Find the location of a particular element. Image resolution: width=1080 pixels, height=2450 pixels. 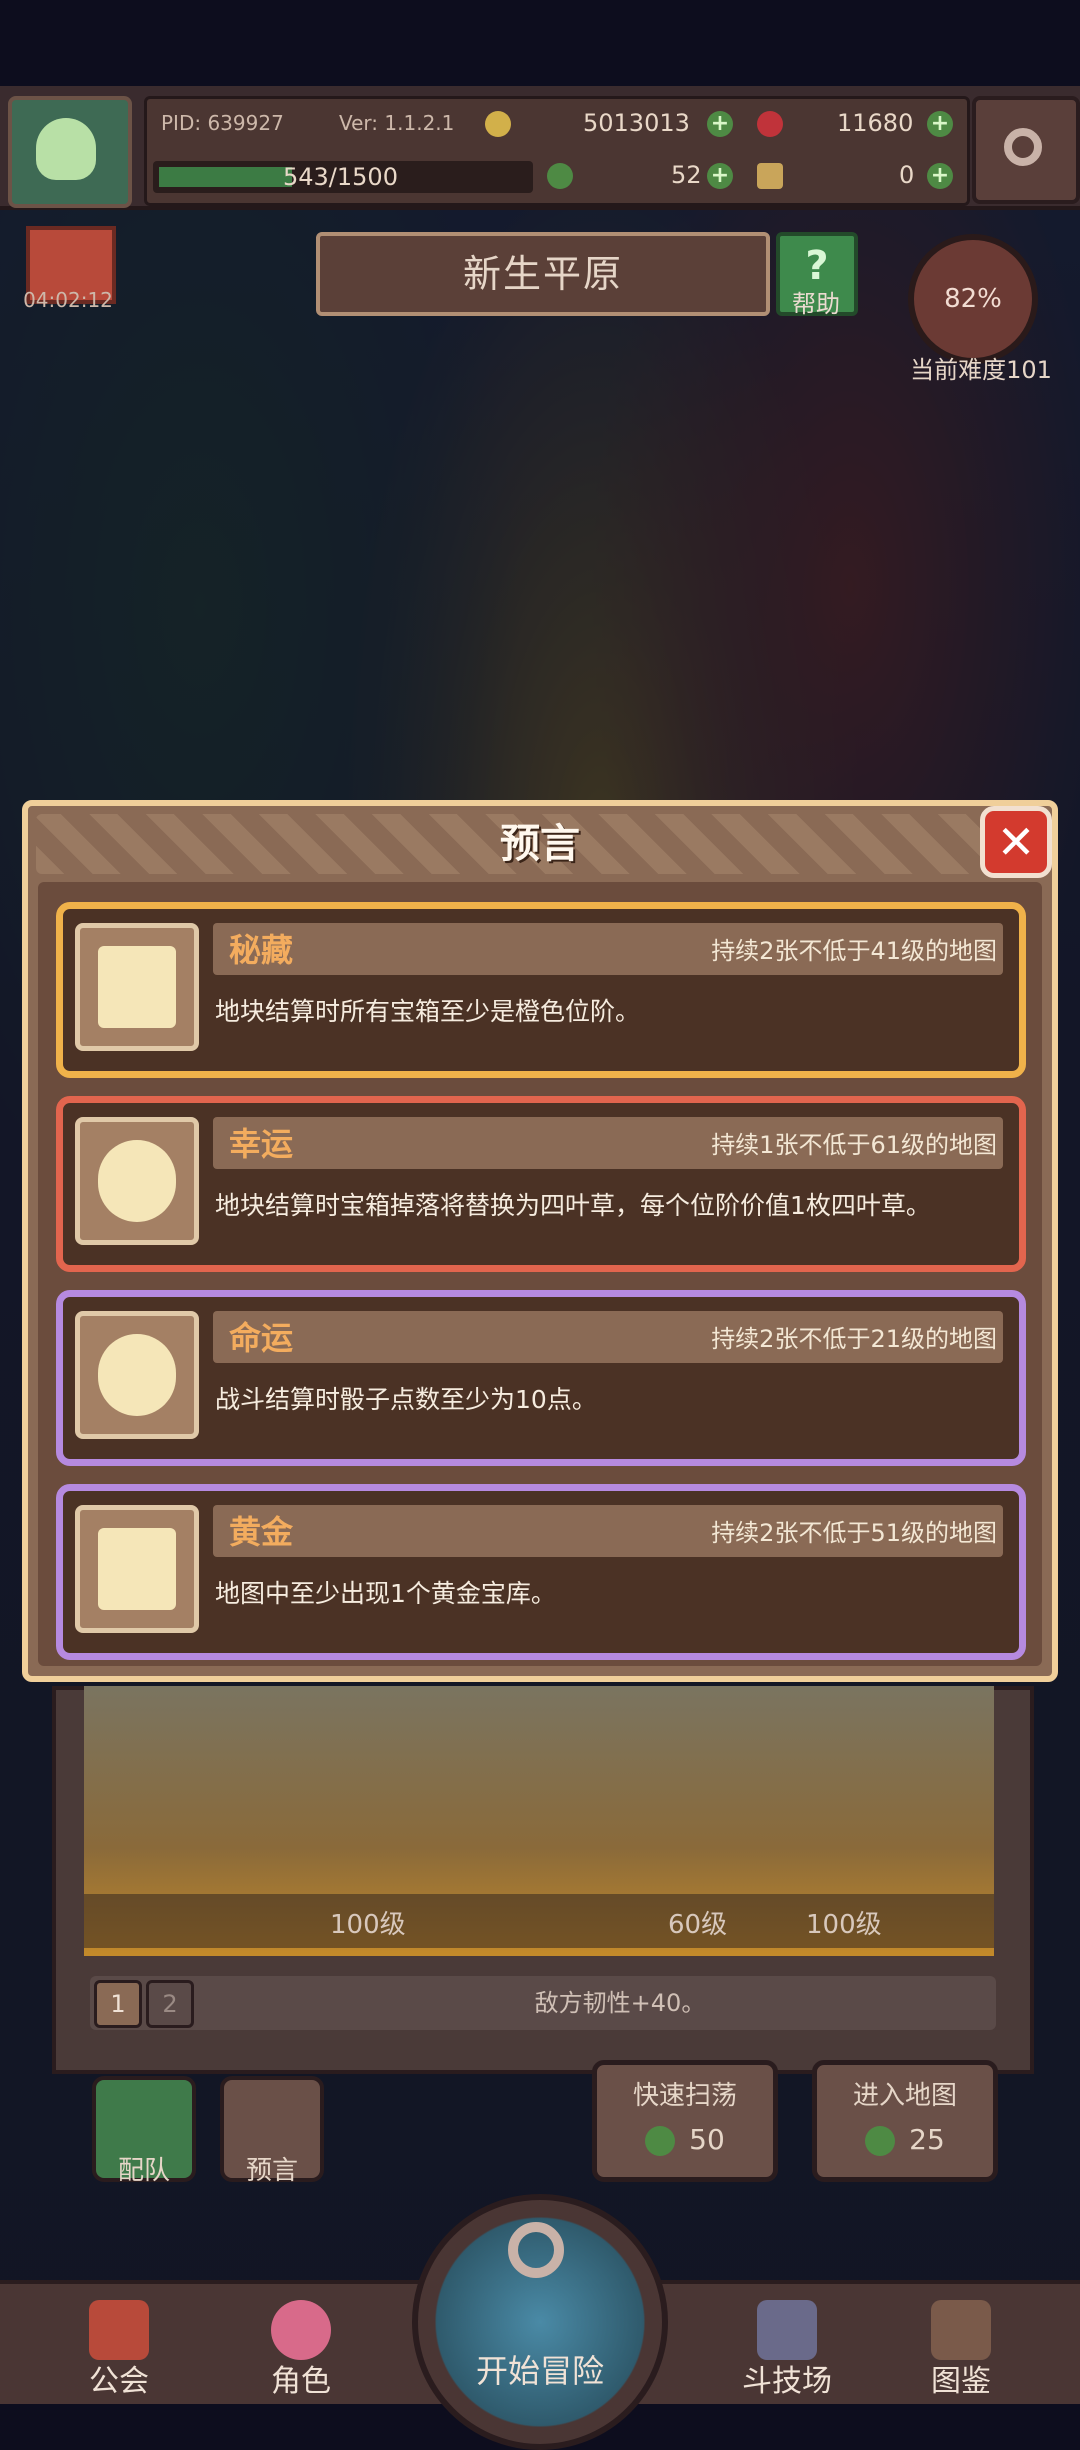

map-title-banner: 新生平原 is located at coordinates (543, 274).